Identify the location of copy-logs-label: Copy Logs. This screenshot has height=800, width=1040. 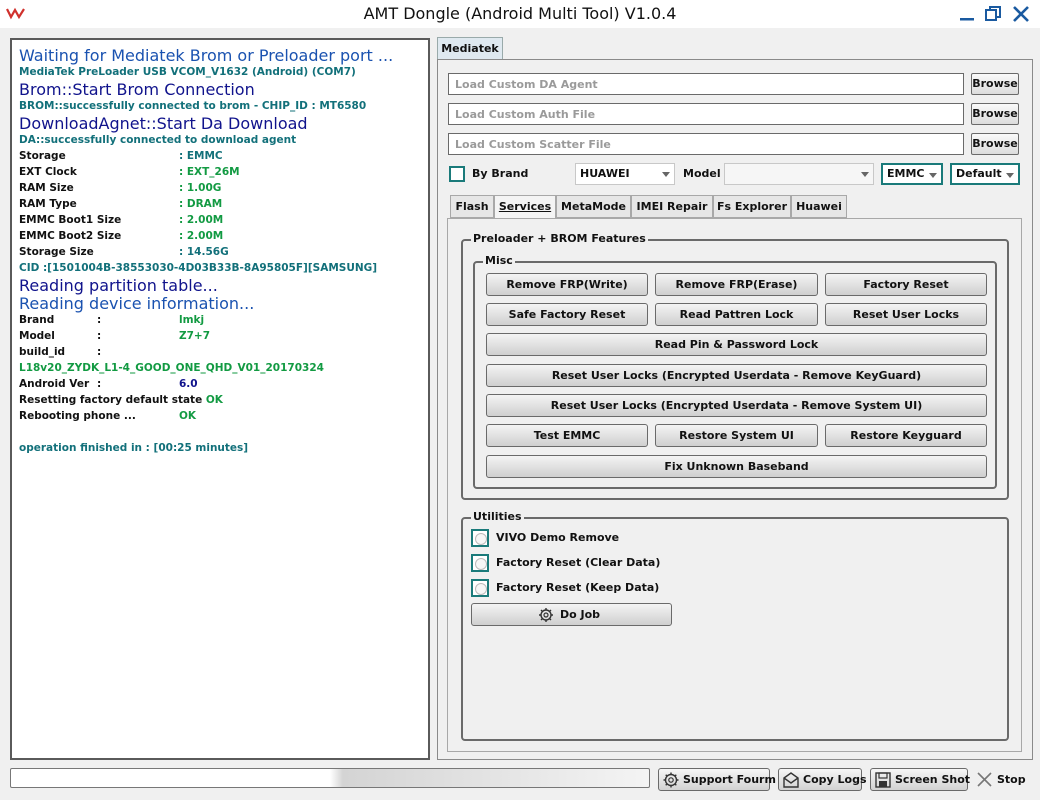
(835, 779).